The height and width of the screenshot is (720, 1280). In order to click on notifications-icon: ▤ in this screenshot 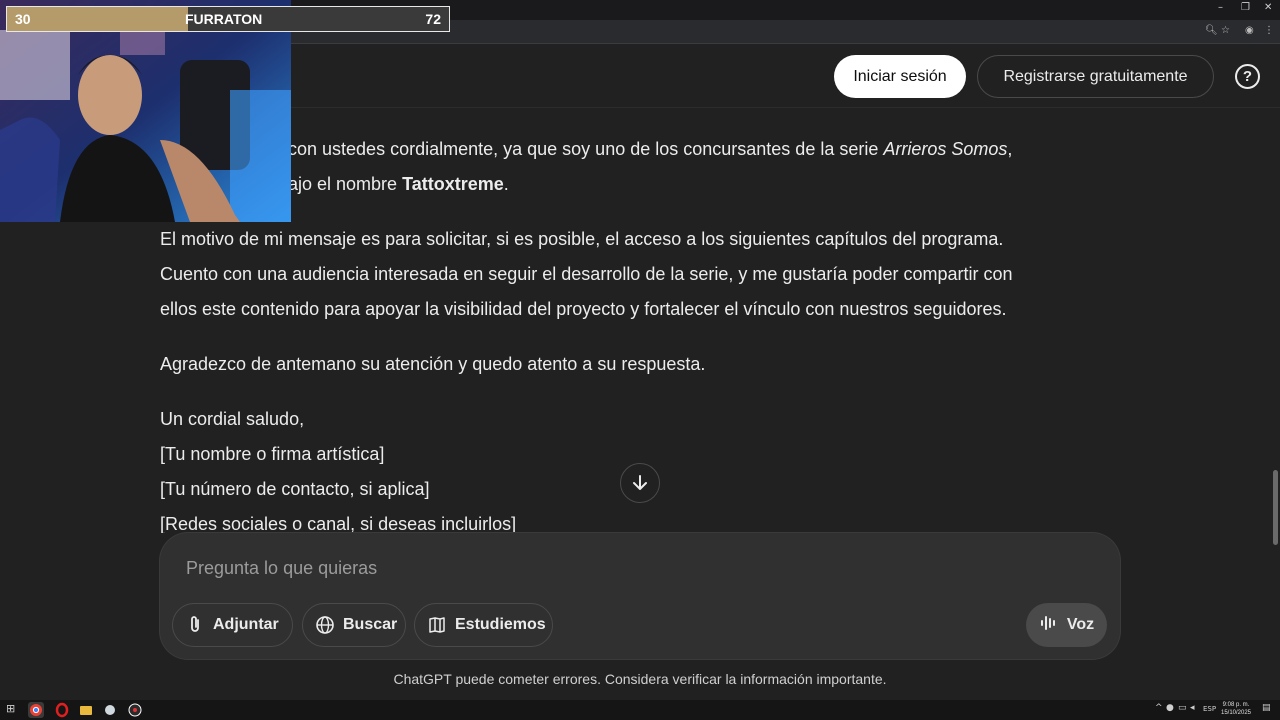, I will do `click(1266, 708)`.